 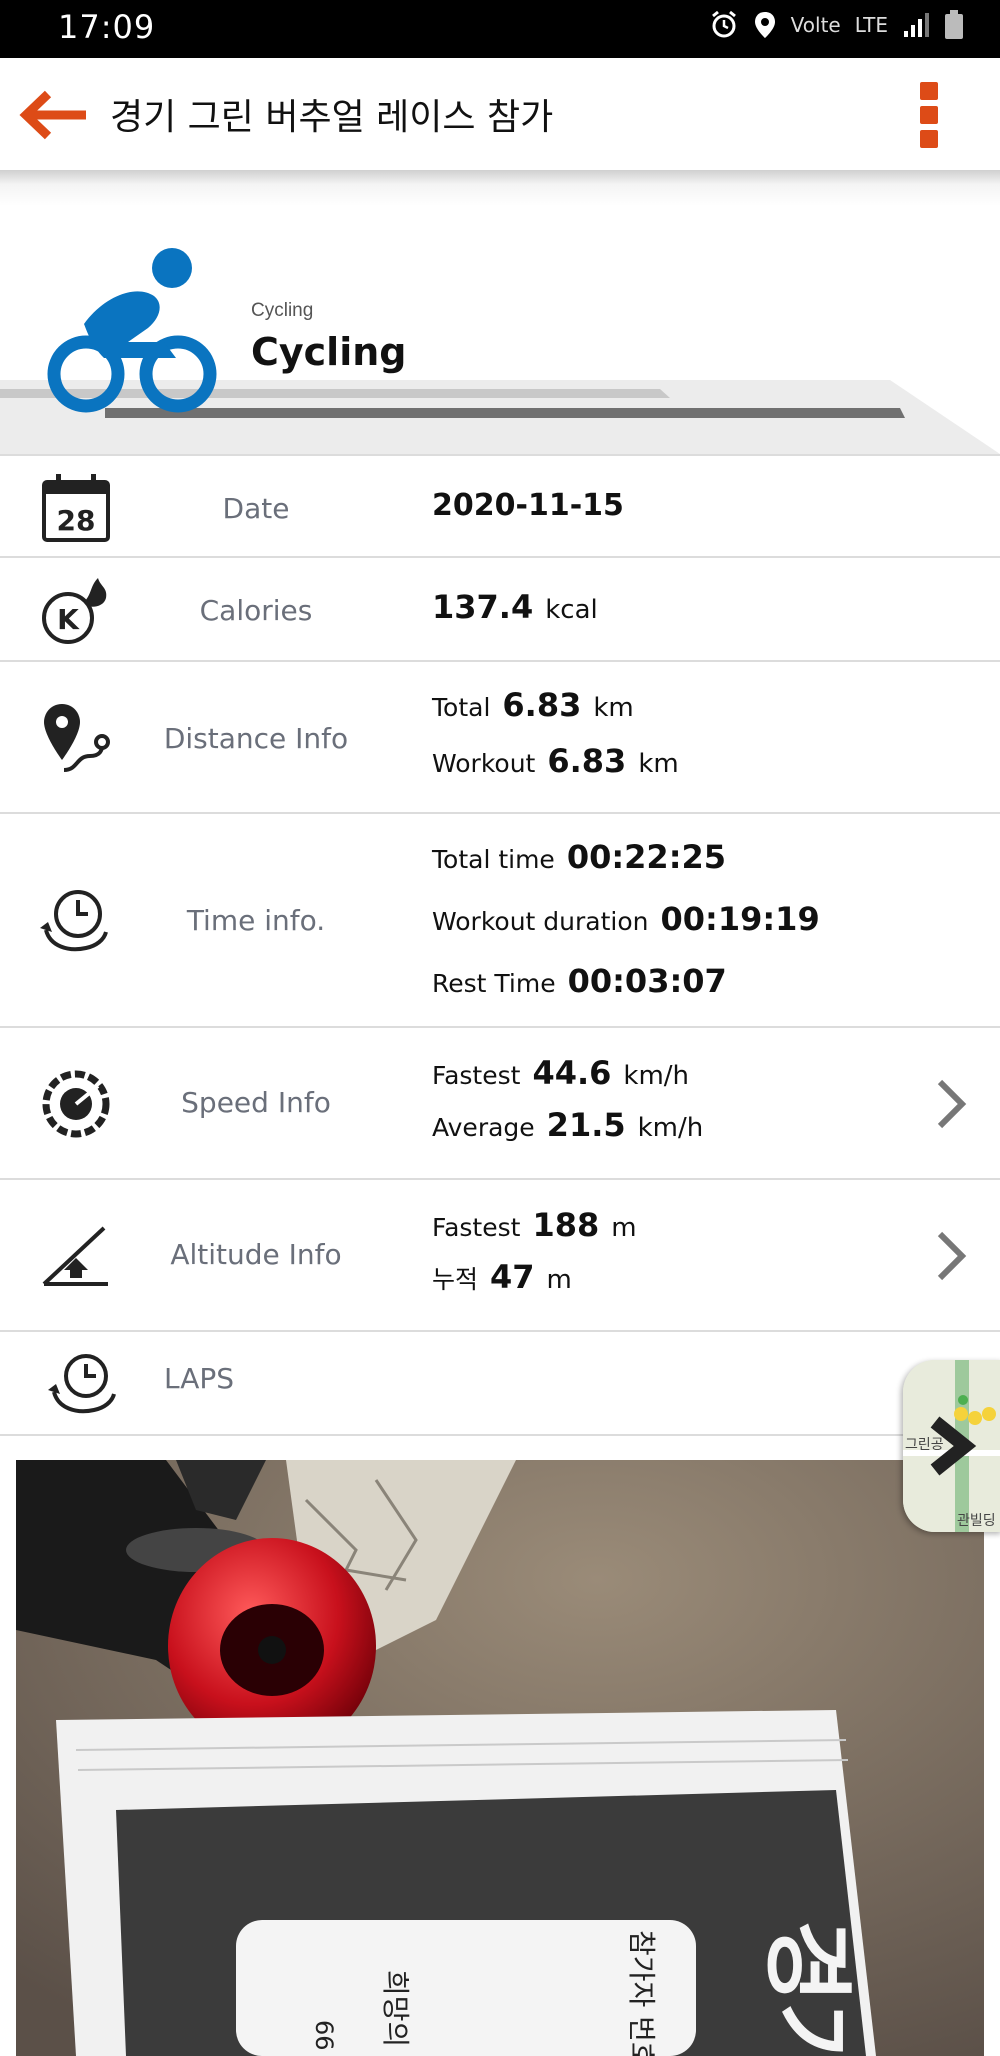 What do you see at coordinates (324, 2035) in the screenshot?
I see `svg-text: 66` at bounding box center [324, 2035].